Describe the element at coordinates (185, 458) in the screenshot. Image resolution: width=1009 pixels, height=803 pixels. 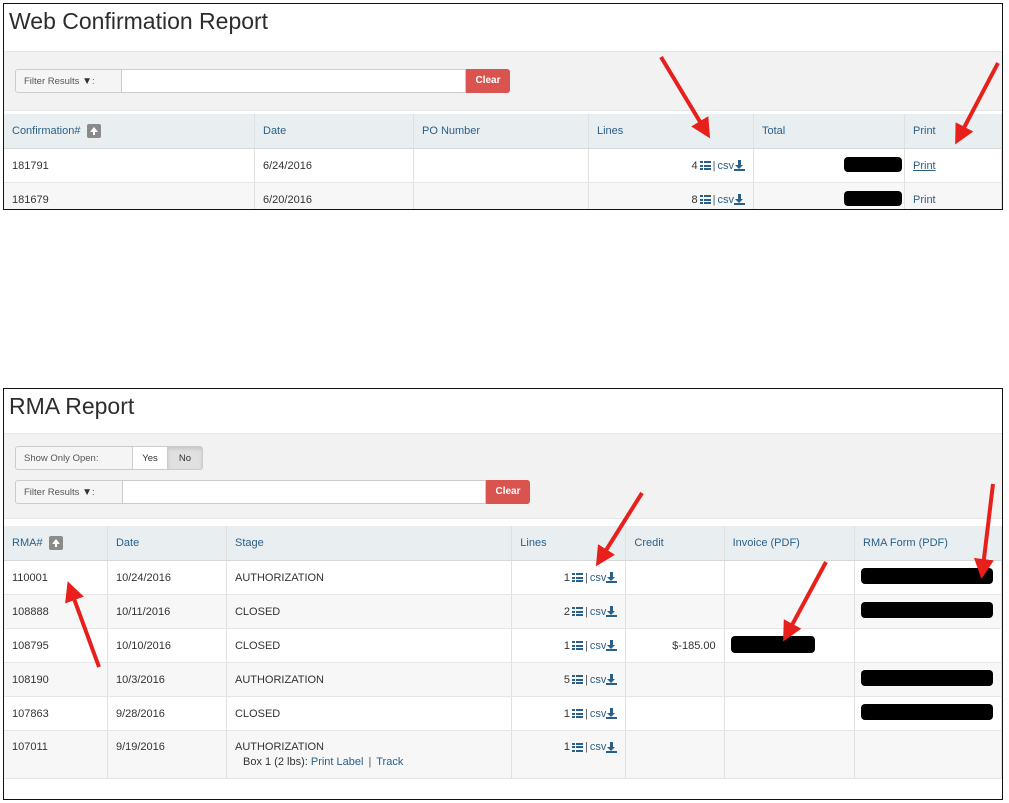
I see `show-open-no-button: No` at that location.